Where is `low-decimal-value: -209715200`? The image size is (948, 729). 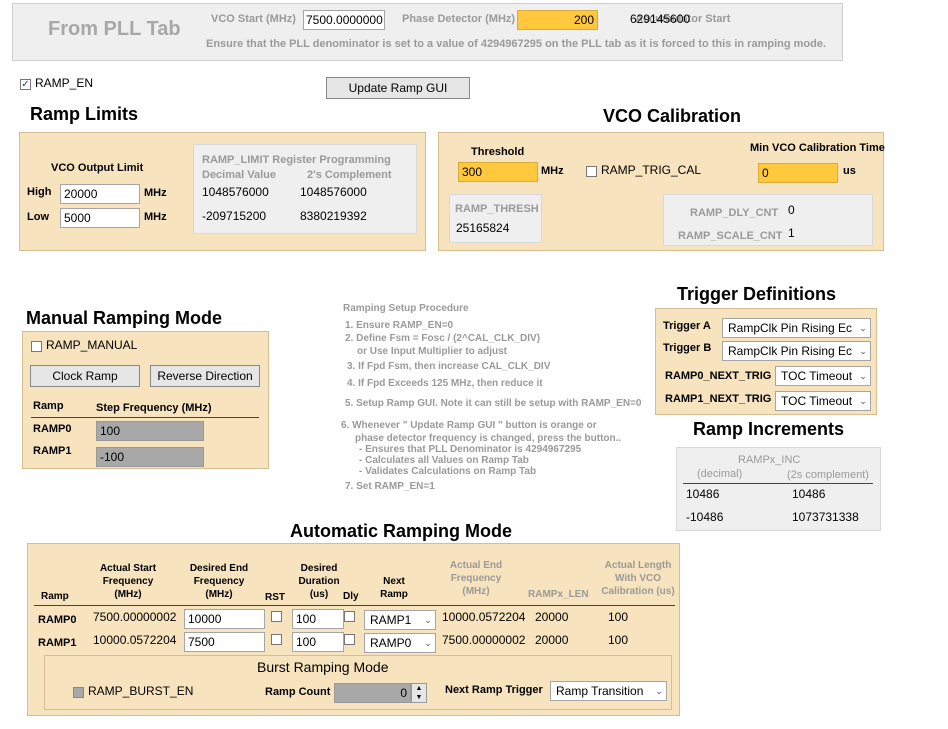 low-decimal-value: -209715200 is located at coordinates (234, 216).